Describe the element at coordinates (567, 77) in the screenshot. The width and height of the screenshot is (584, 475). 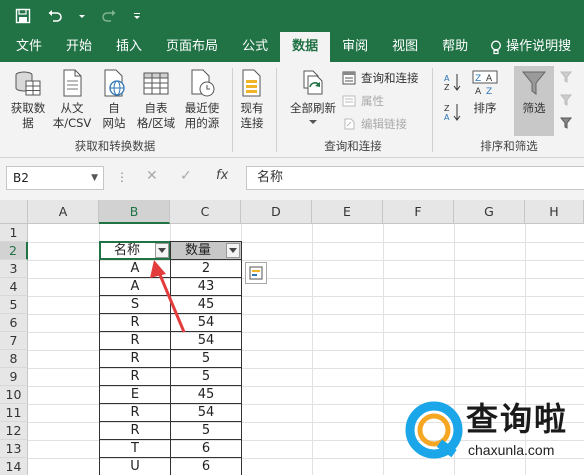
I see `clear-filter-button` at that location.